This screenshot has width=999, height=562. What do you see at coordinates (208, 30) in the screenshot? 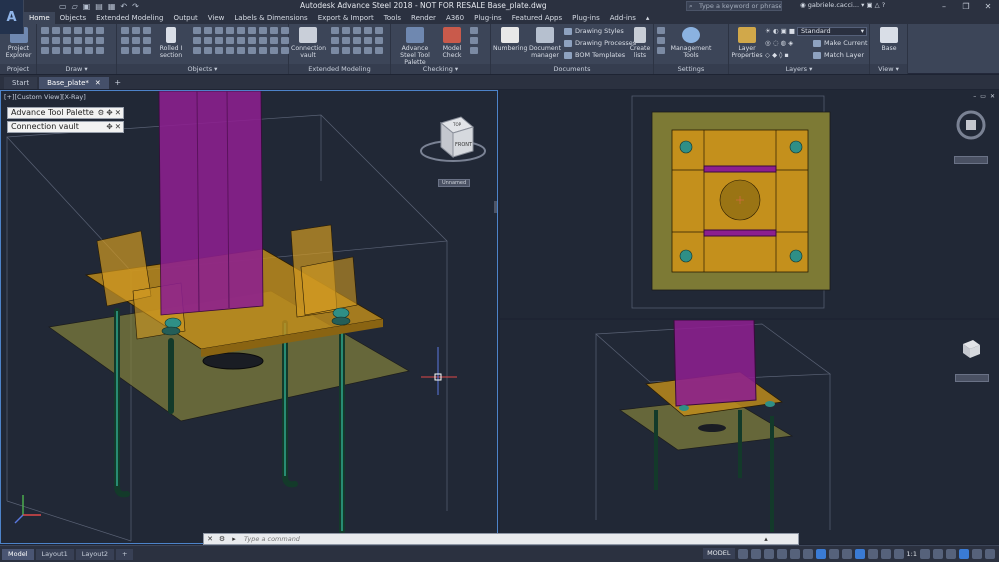
I see `tool-b2-icon` at bounding box center [208, 30].